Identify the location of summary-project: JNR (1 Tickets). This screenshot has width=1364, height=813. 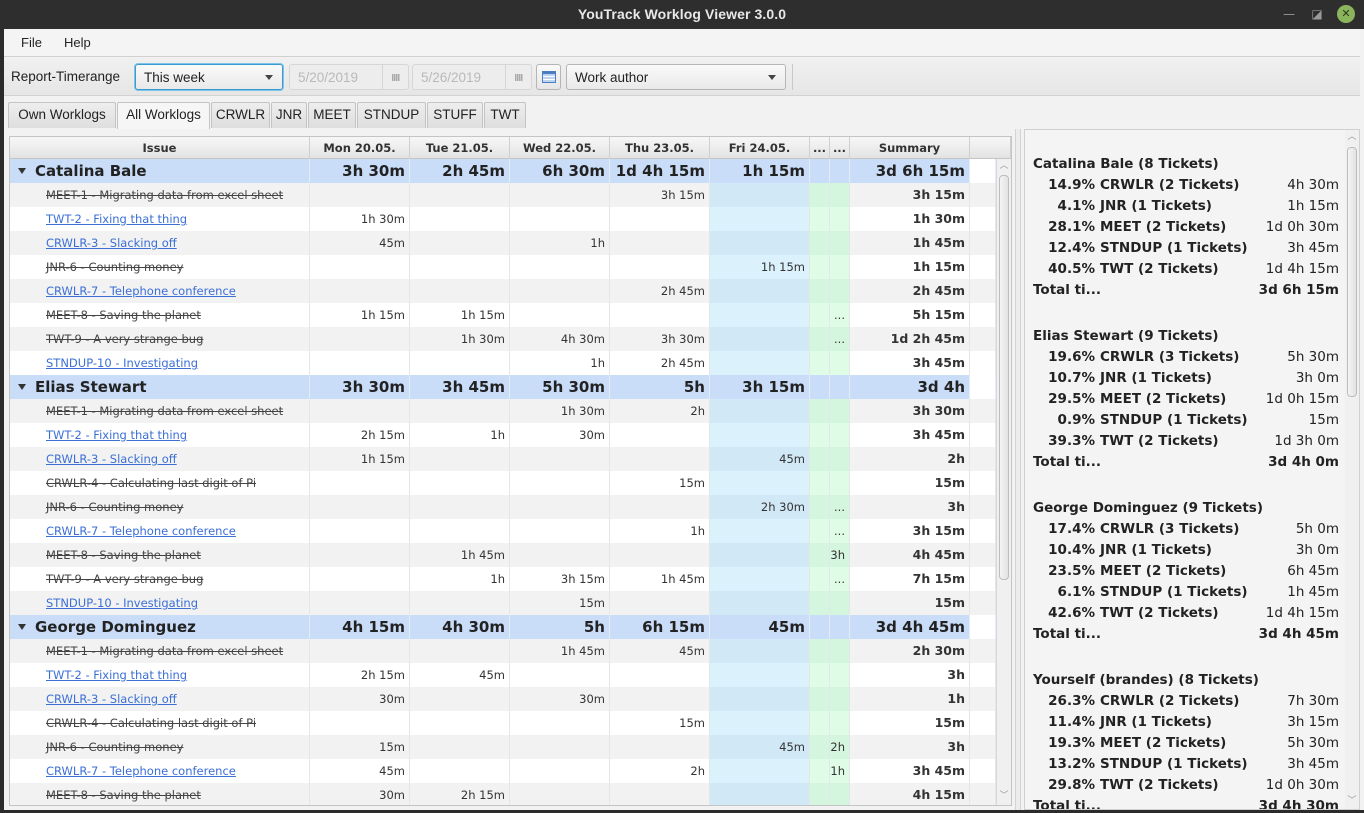
(1156, 378).